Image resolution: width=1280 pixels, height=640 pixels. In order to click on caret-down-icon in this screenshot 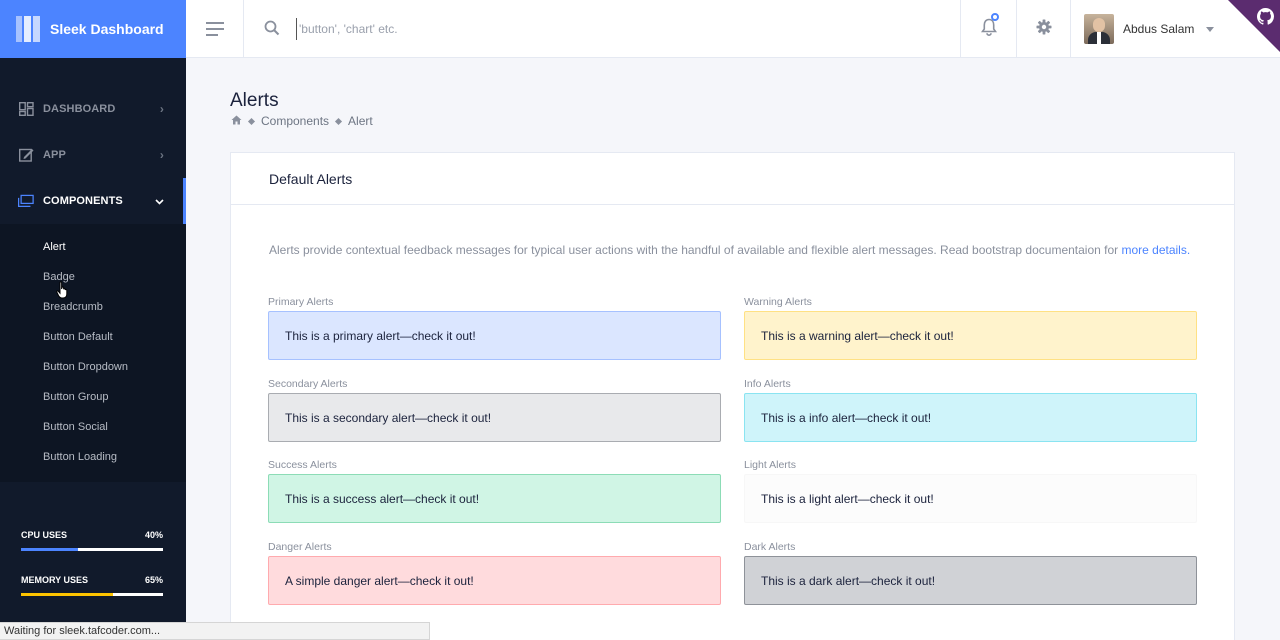, I will do `click(1210, 29)`.